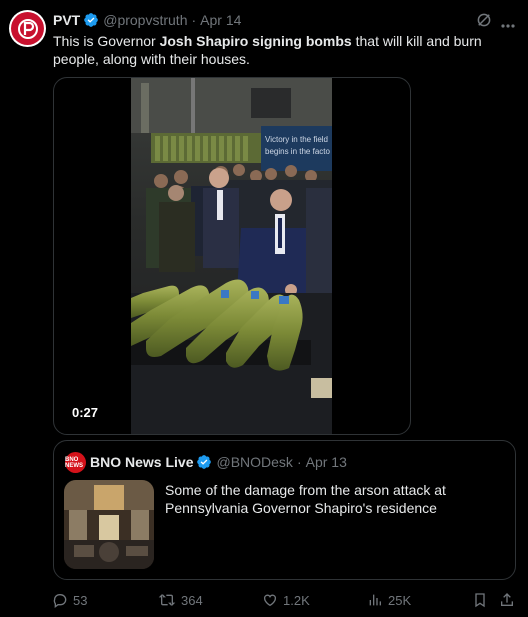 Image resolution: width=528 pixels, height=617 pixels. I want to click on tweet-text-part1: This is Governor, so click(106, 41).